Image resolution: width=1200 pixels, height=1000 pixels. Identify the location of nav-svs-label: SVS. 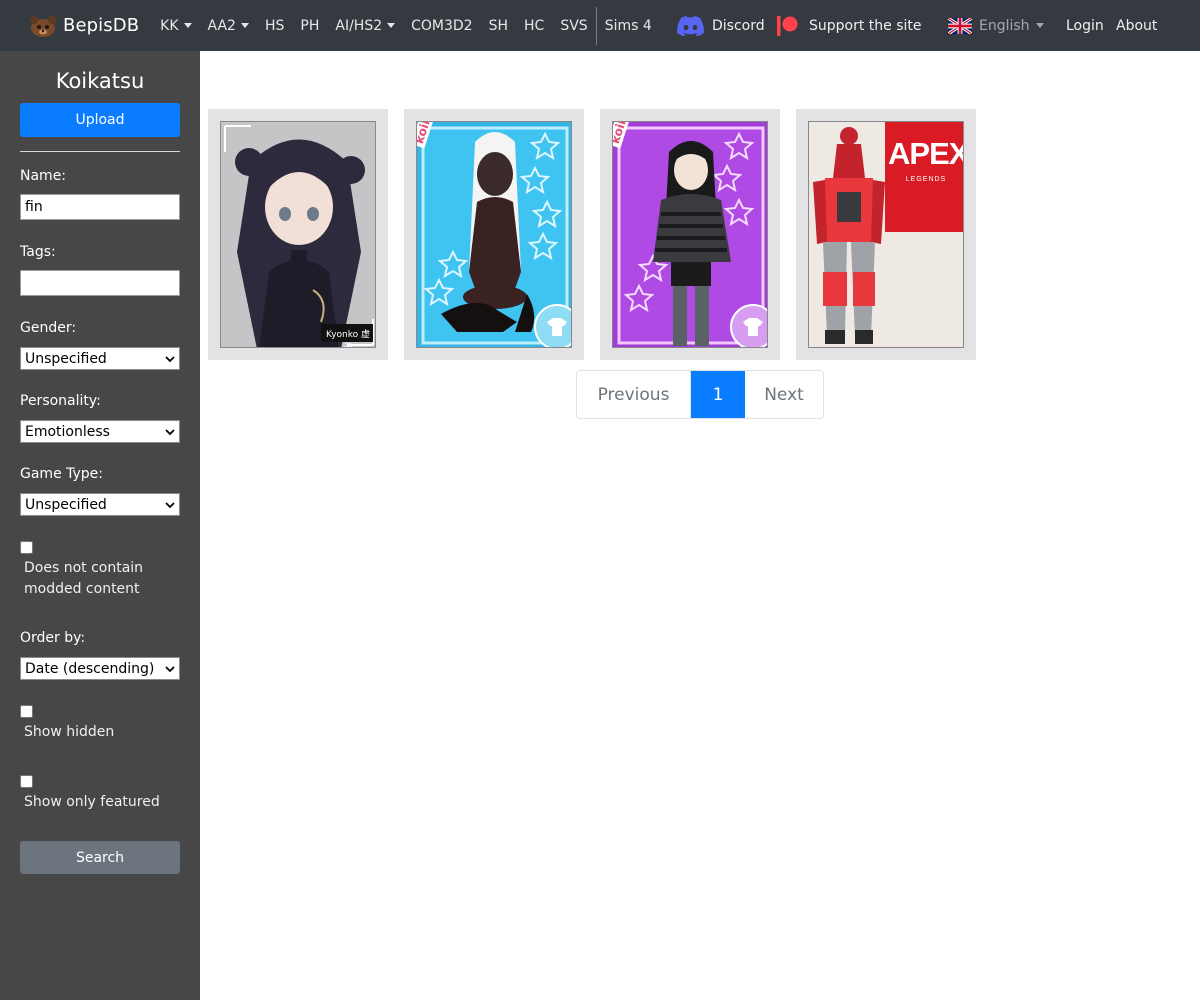
(574, 25).